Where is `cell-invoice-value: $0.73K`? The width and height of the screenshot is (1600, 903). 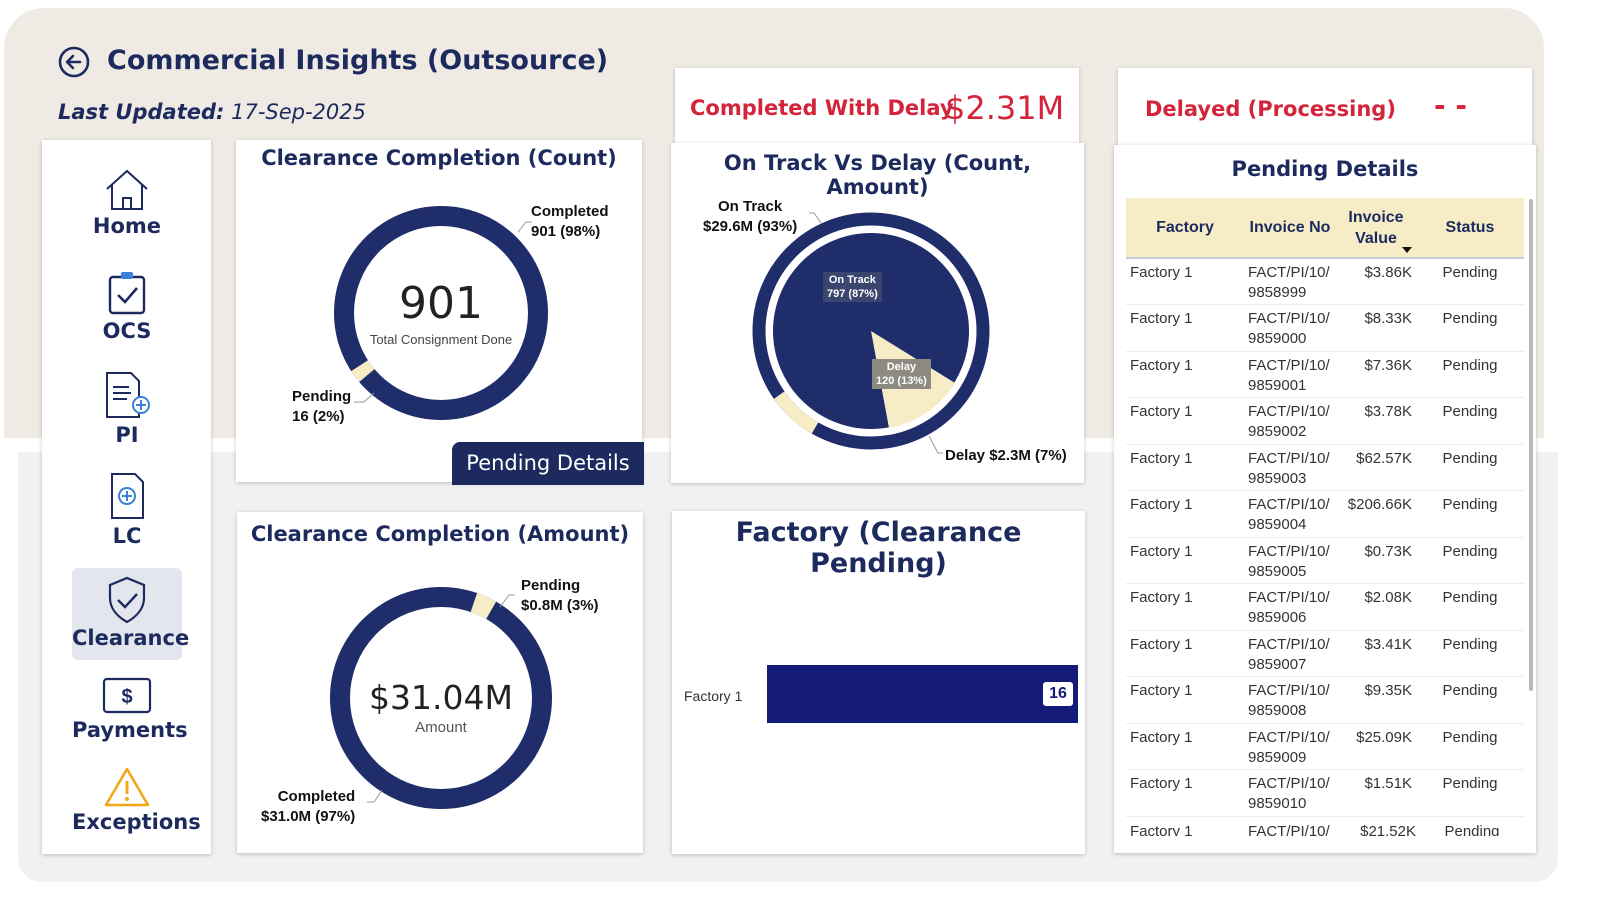 cell-invoice-value: $0.73K is located at coordinates (1376, 560).